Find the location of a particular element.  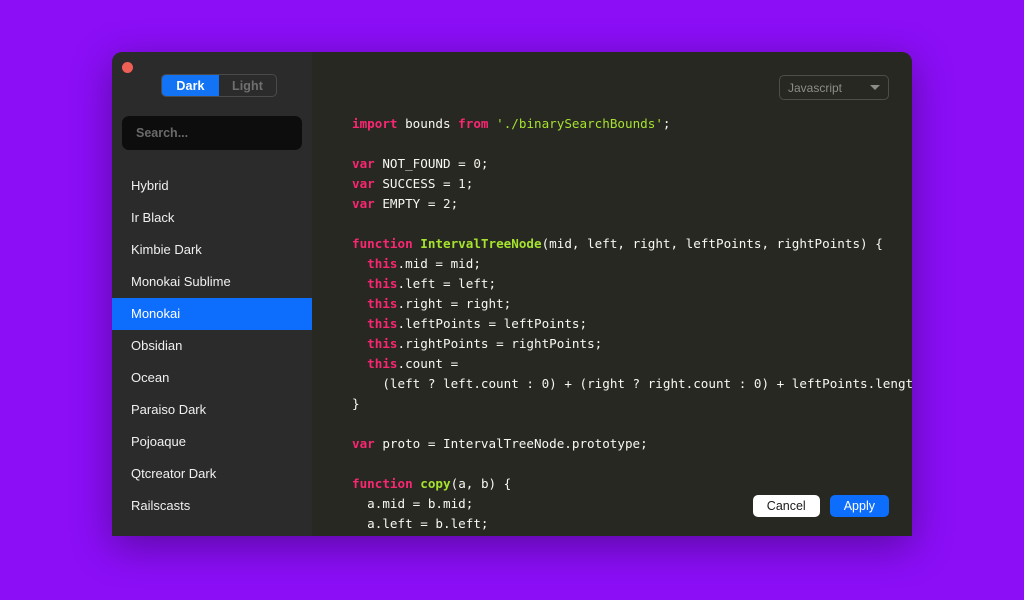

theme-list-item-ocean: Ocean is located at coordinates (212, 378).